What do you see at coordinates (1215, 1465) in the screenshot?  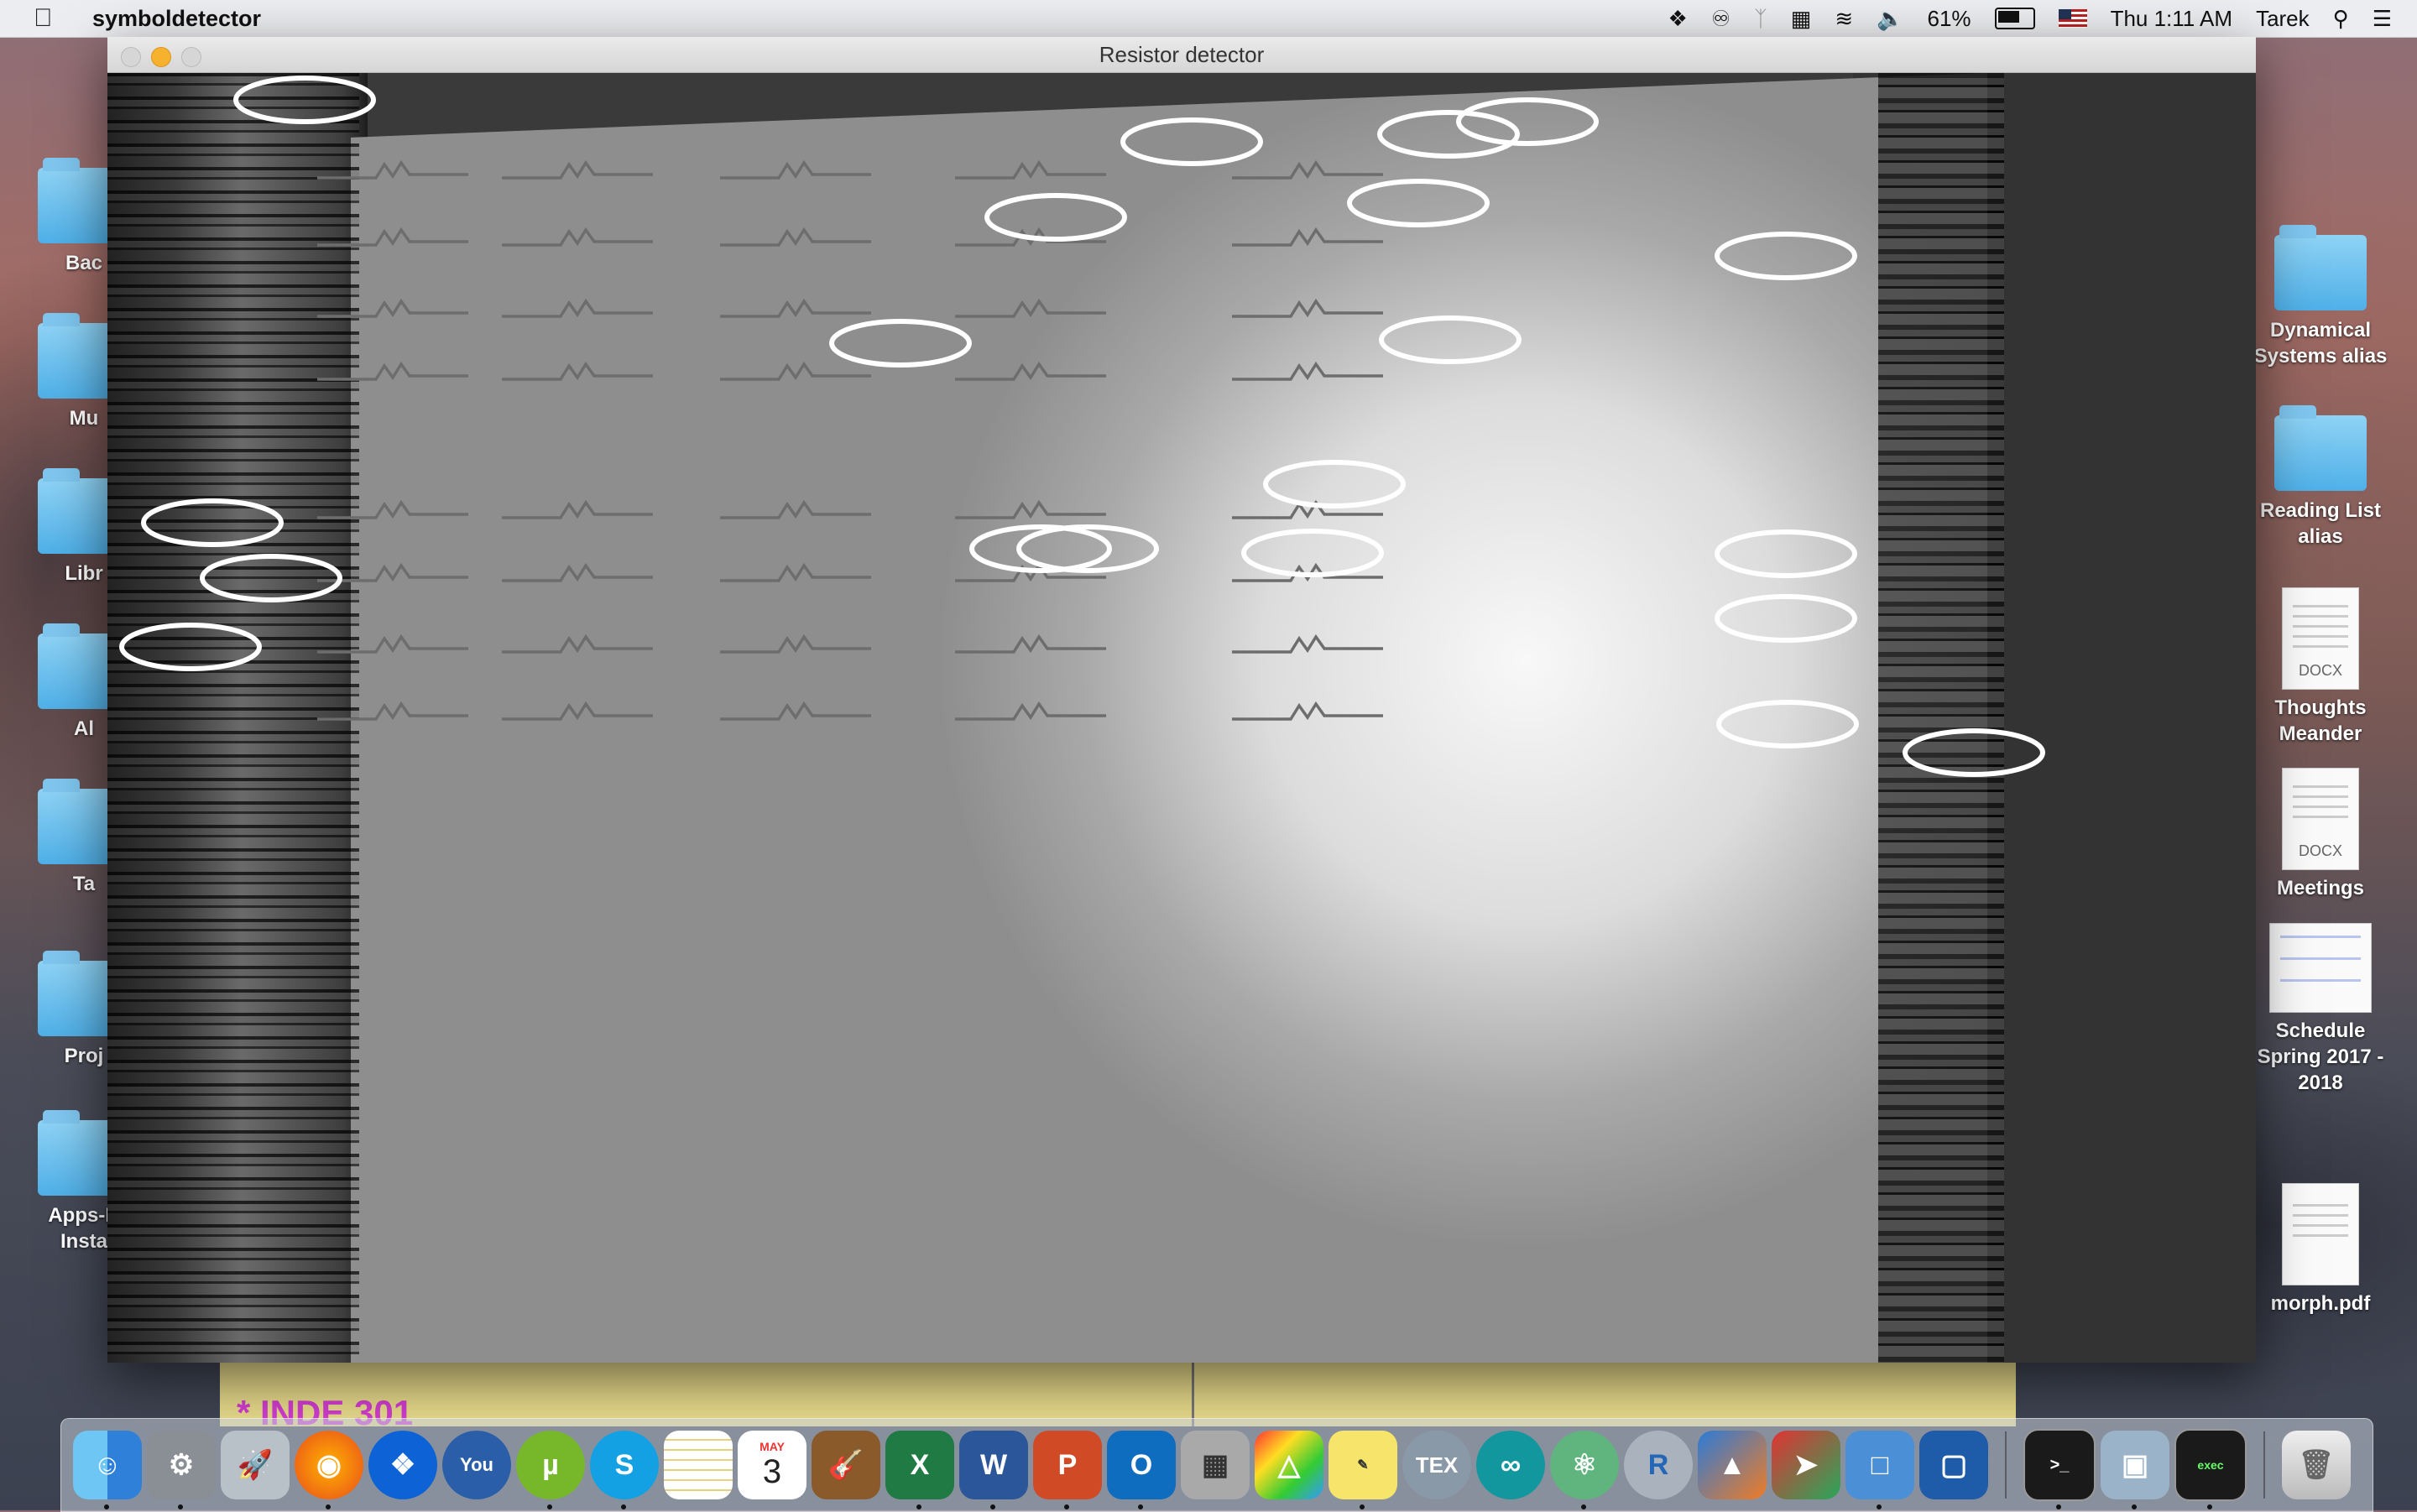 I see `calculator-icon: ▦` at bounding box center [1215, 1465].